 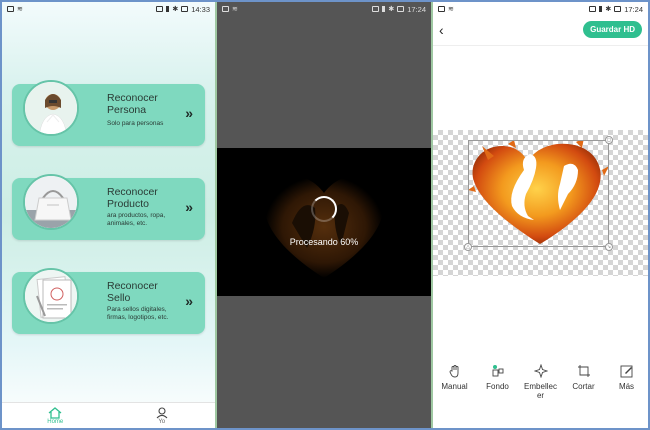 I want to click on editor-toolbar: Manual Fondo Embellecer Cortar Más, so click(x=540, y=384).